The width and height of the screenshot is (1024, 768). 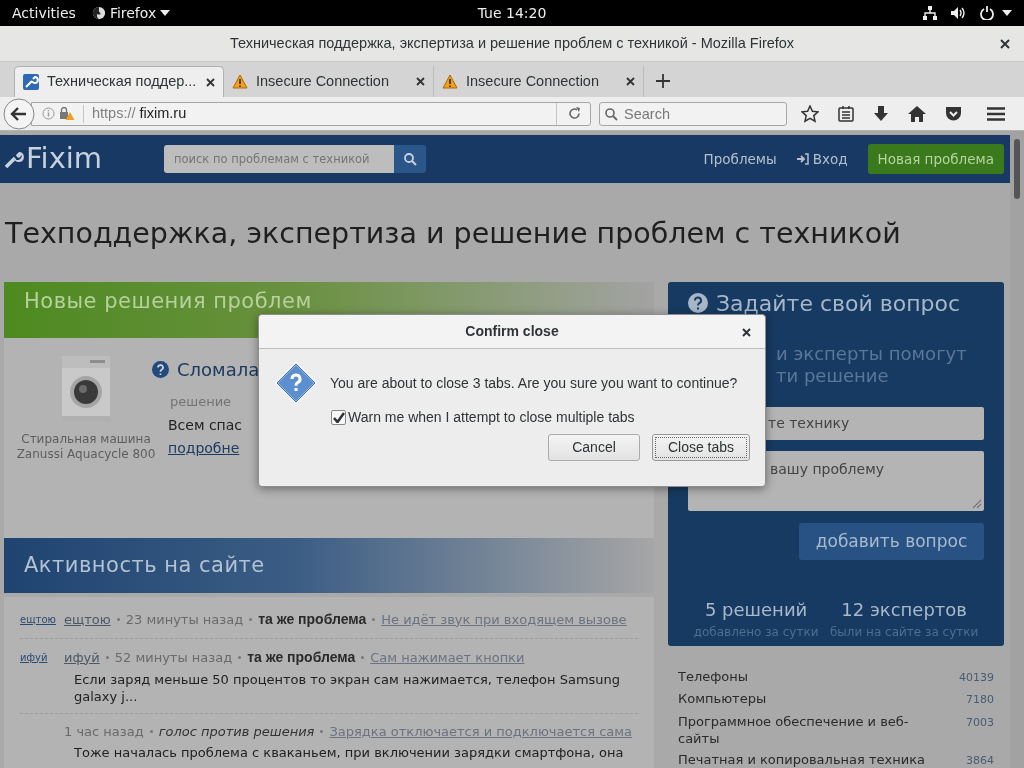 I want to click on nav-link: Проблемы, so click(x=740, y=159).